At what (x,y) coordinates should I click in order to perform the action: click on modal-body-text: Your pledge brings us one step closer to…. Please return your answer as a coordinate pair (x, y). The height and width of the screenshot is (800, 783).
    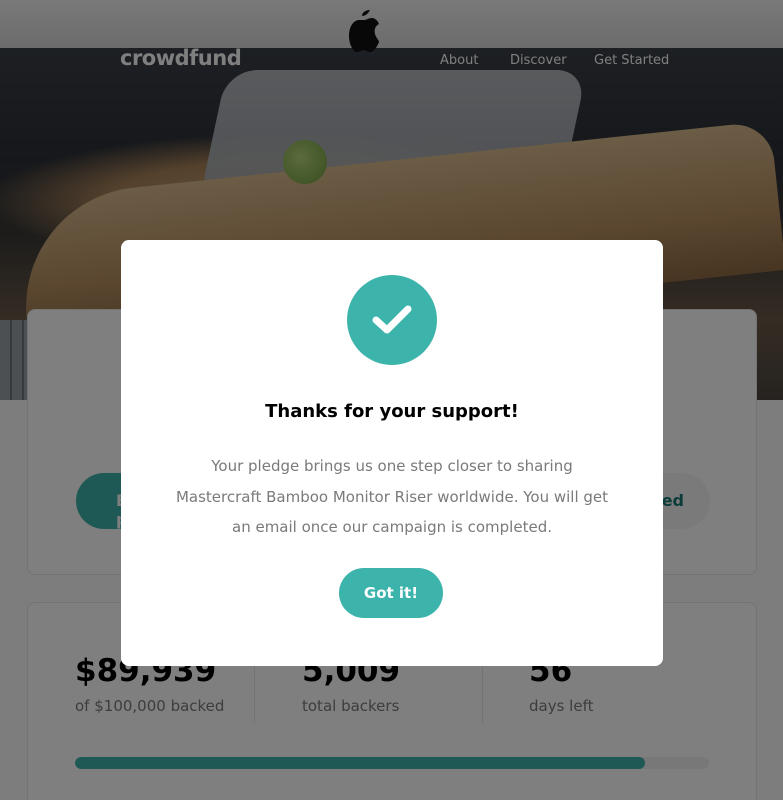
    Looking at the image, I should click on (392, 496).